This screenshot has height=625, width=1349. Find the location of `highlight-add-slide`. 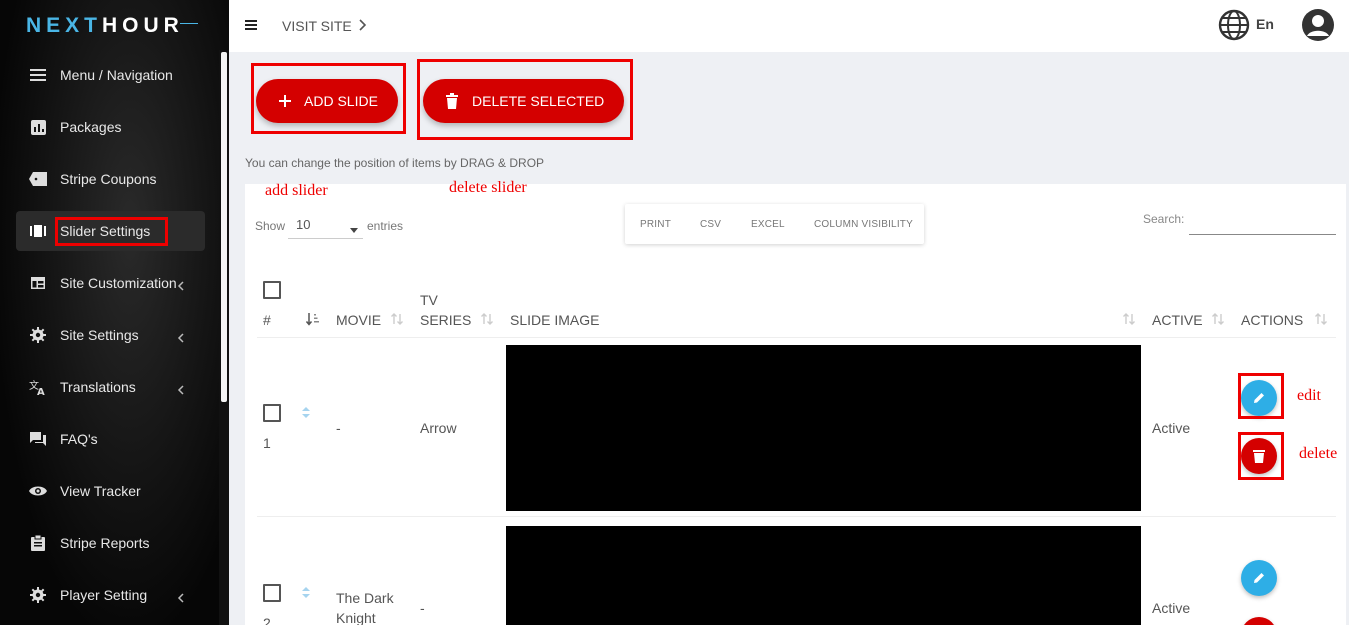

highlight-add-slide is located at coordinates (328, 98).